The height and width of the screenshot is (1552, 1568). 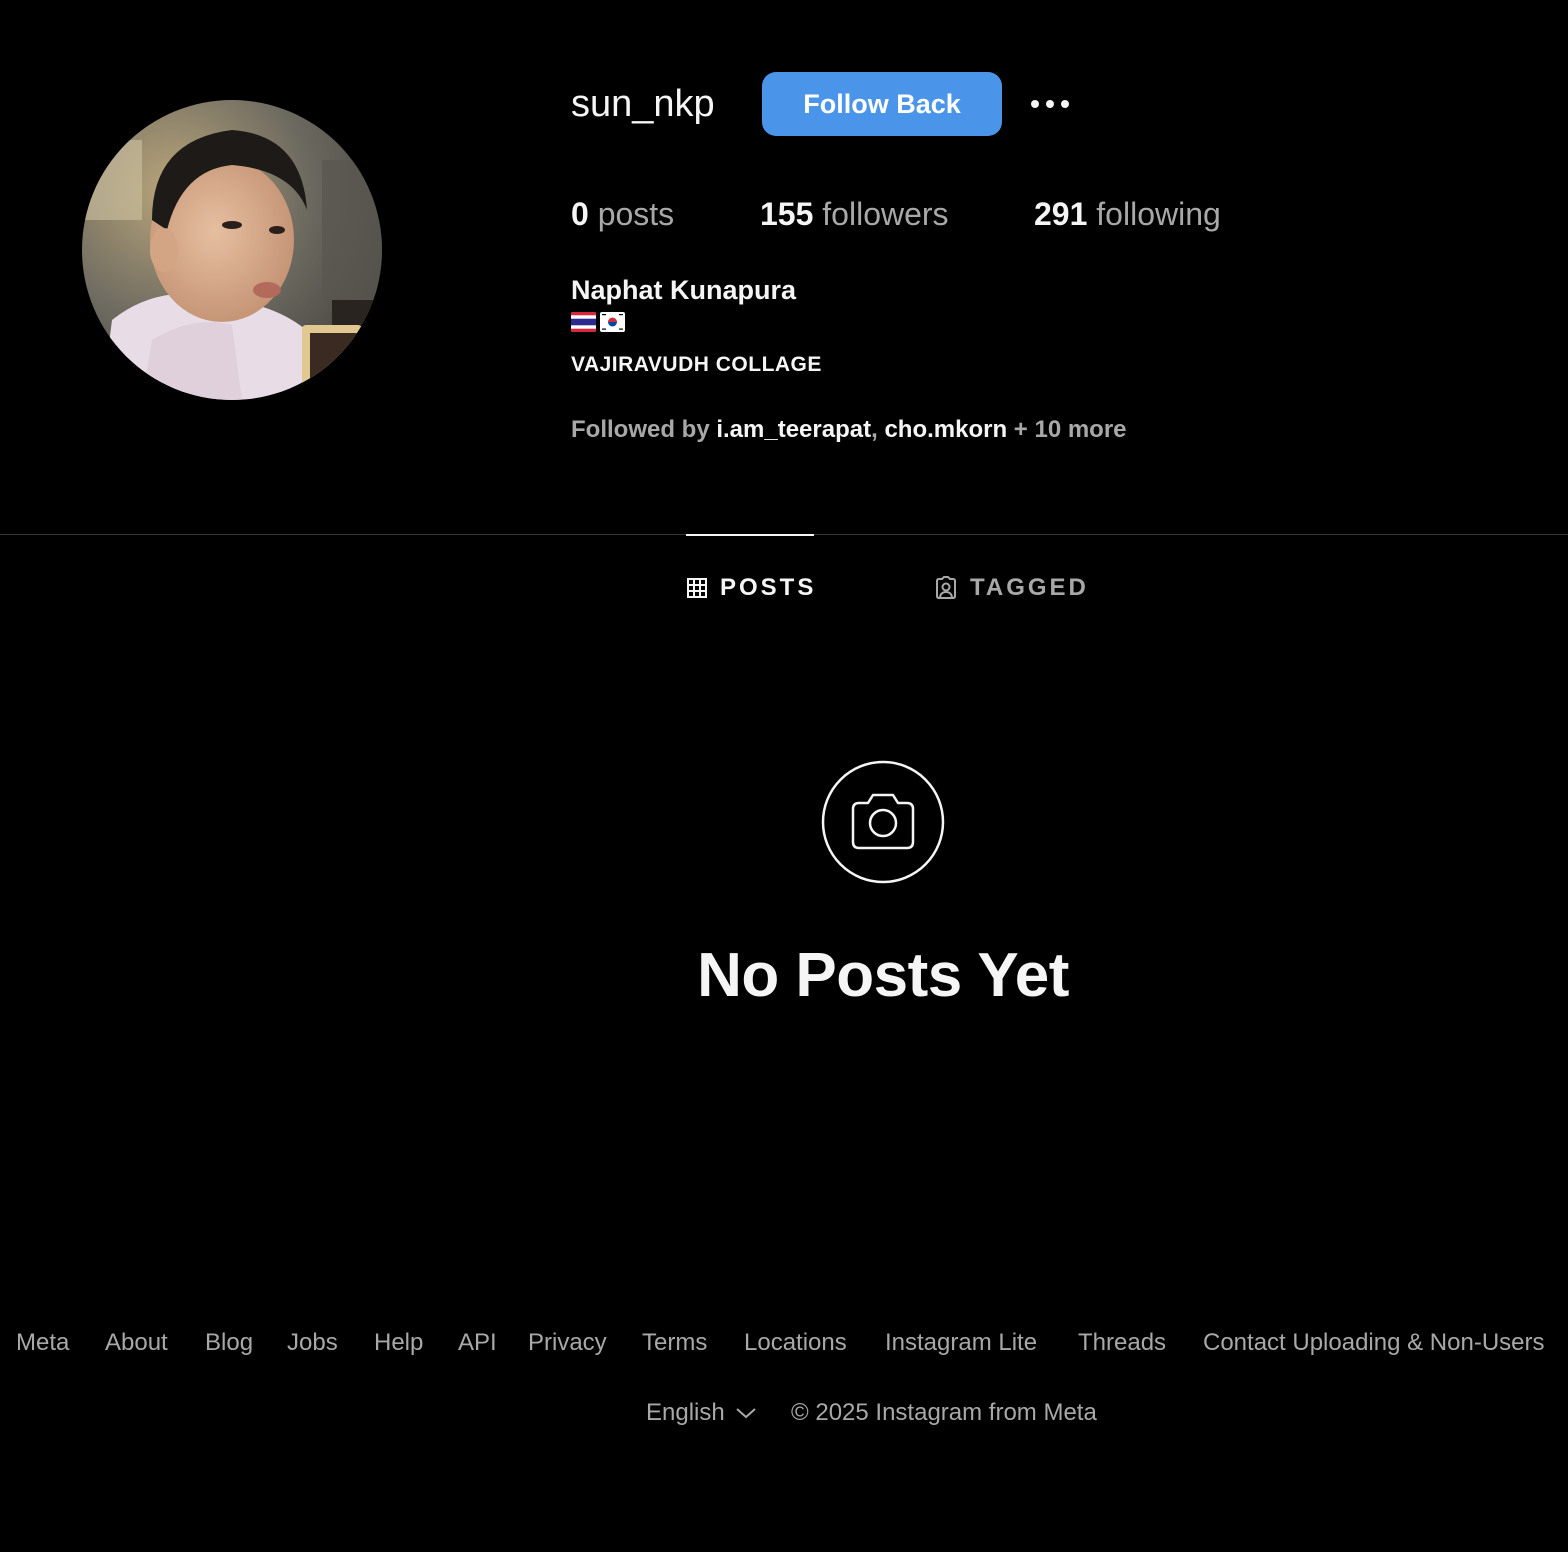 What do you see at coordinates (598, 322) in the screenshot?
I see `bio-flags` at bounding box center [598, 322].